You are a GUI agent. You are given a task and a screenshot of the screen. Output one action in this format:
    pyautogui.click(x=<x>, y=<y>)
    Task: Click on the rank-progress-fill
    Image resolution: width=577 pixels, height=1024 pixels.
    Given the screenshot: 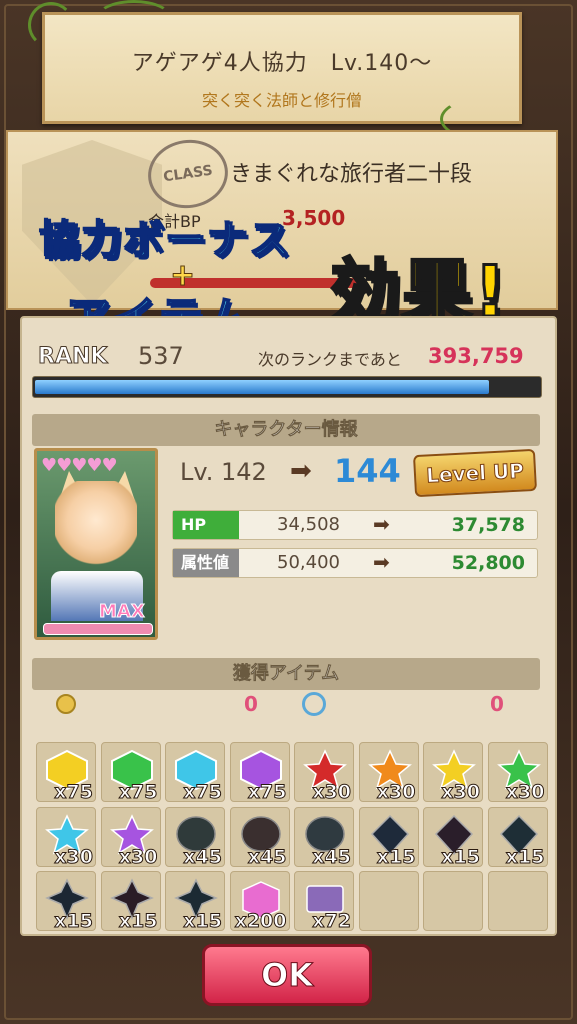 What is the action you would take?
    pyautogui.click(x=262, y=387)
    